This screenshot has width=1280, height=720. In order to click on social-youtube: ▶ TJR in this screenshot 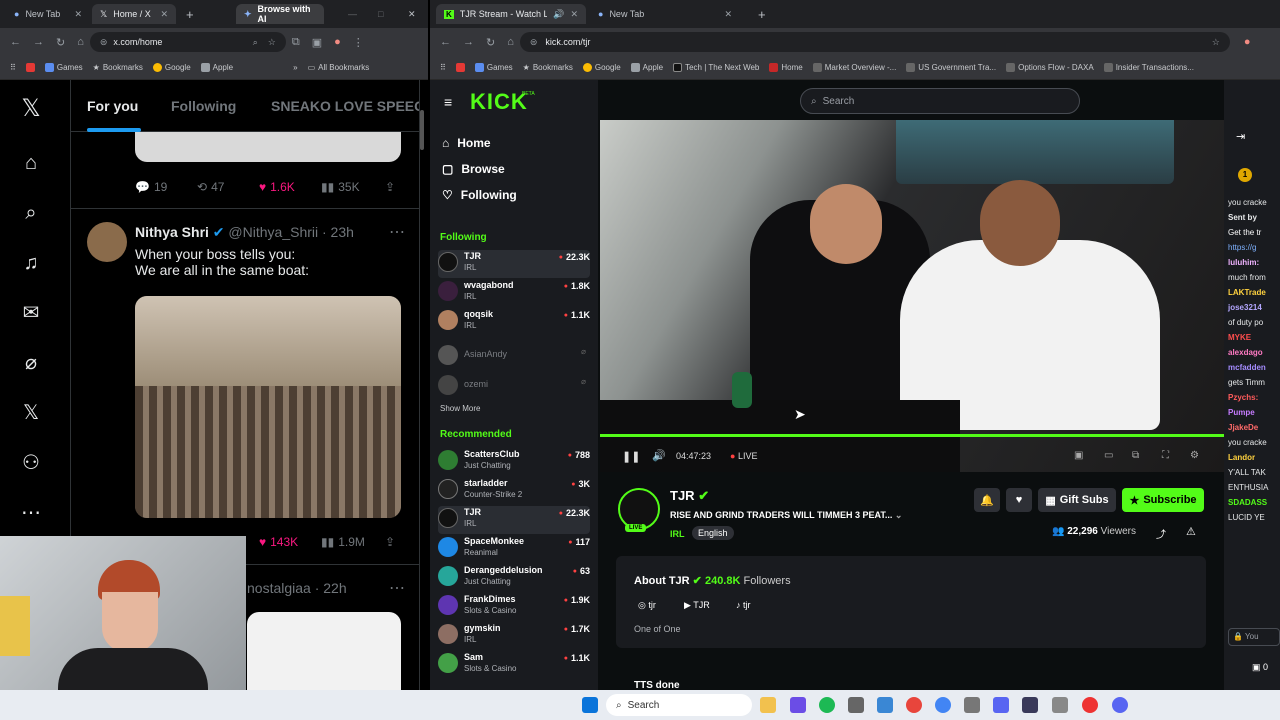, I will do `click(697, 605)`.